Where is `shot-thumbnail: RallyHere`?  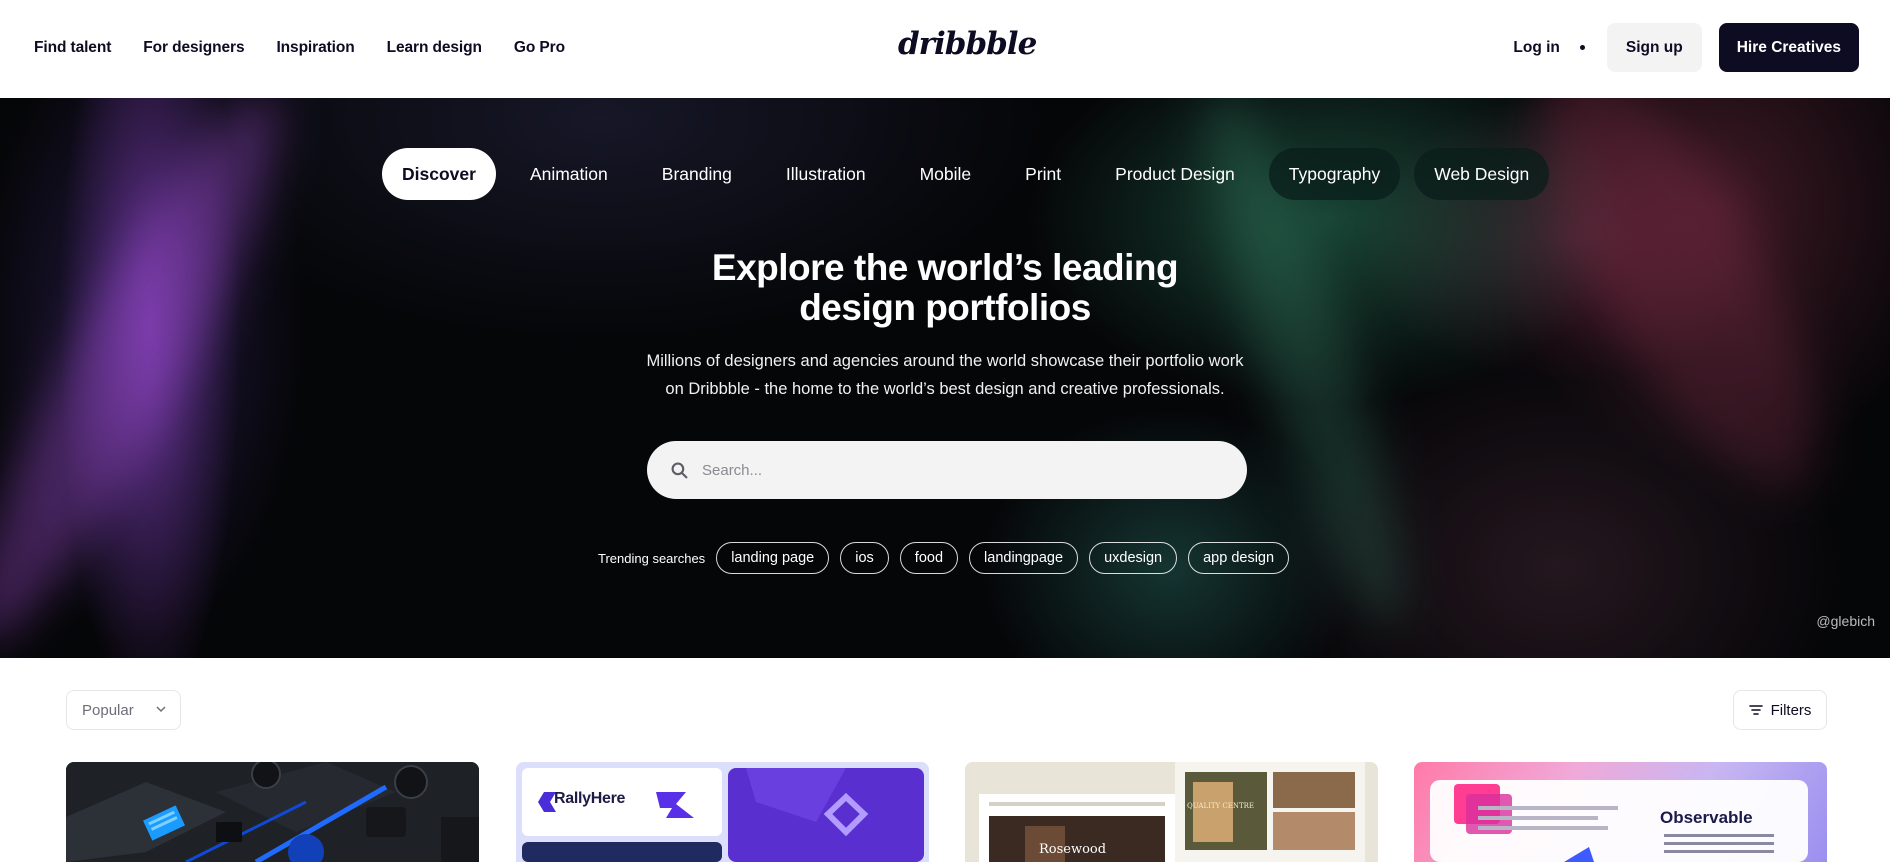
shot-thumbnail: RallyHere is located at coordinates (722, 812).